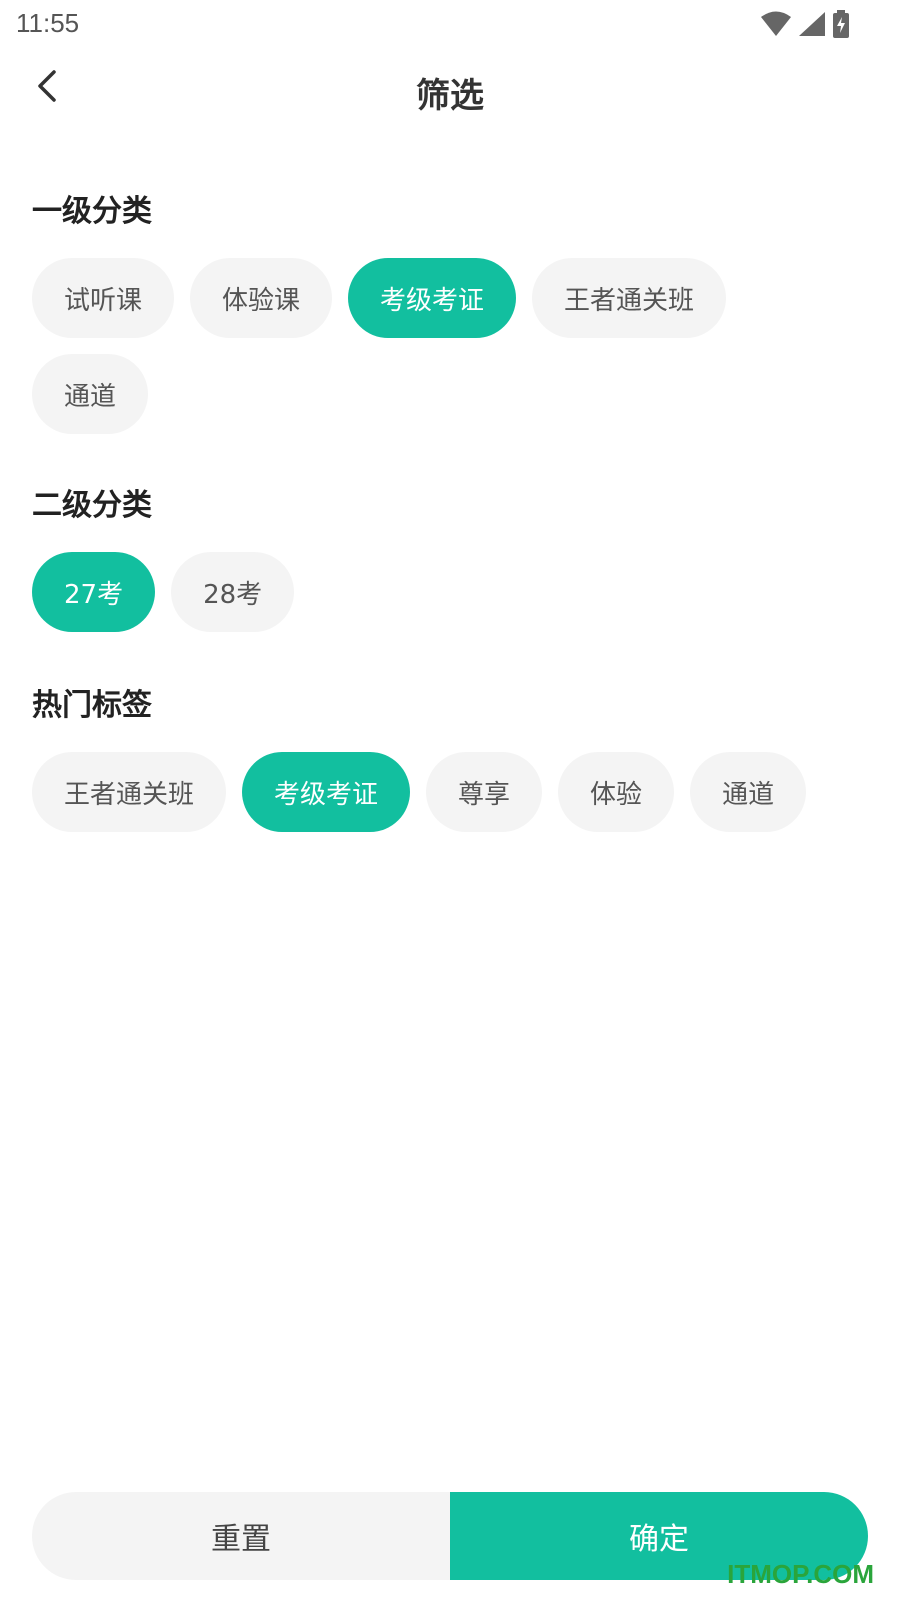 The width and height of the screenshot is (900, 1600). Describe the element at coordinates (92, 211) in the screenshot. I see `section-title: 一级分类` at that location.